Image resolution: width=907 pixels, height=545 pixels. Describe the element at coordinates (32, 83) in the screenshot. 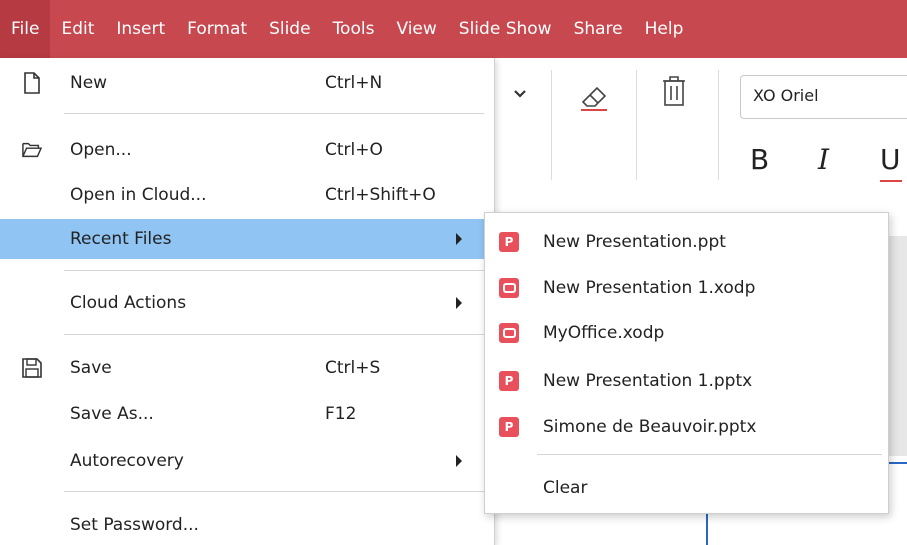

I see `new-file-icon` at that location.